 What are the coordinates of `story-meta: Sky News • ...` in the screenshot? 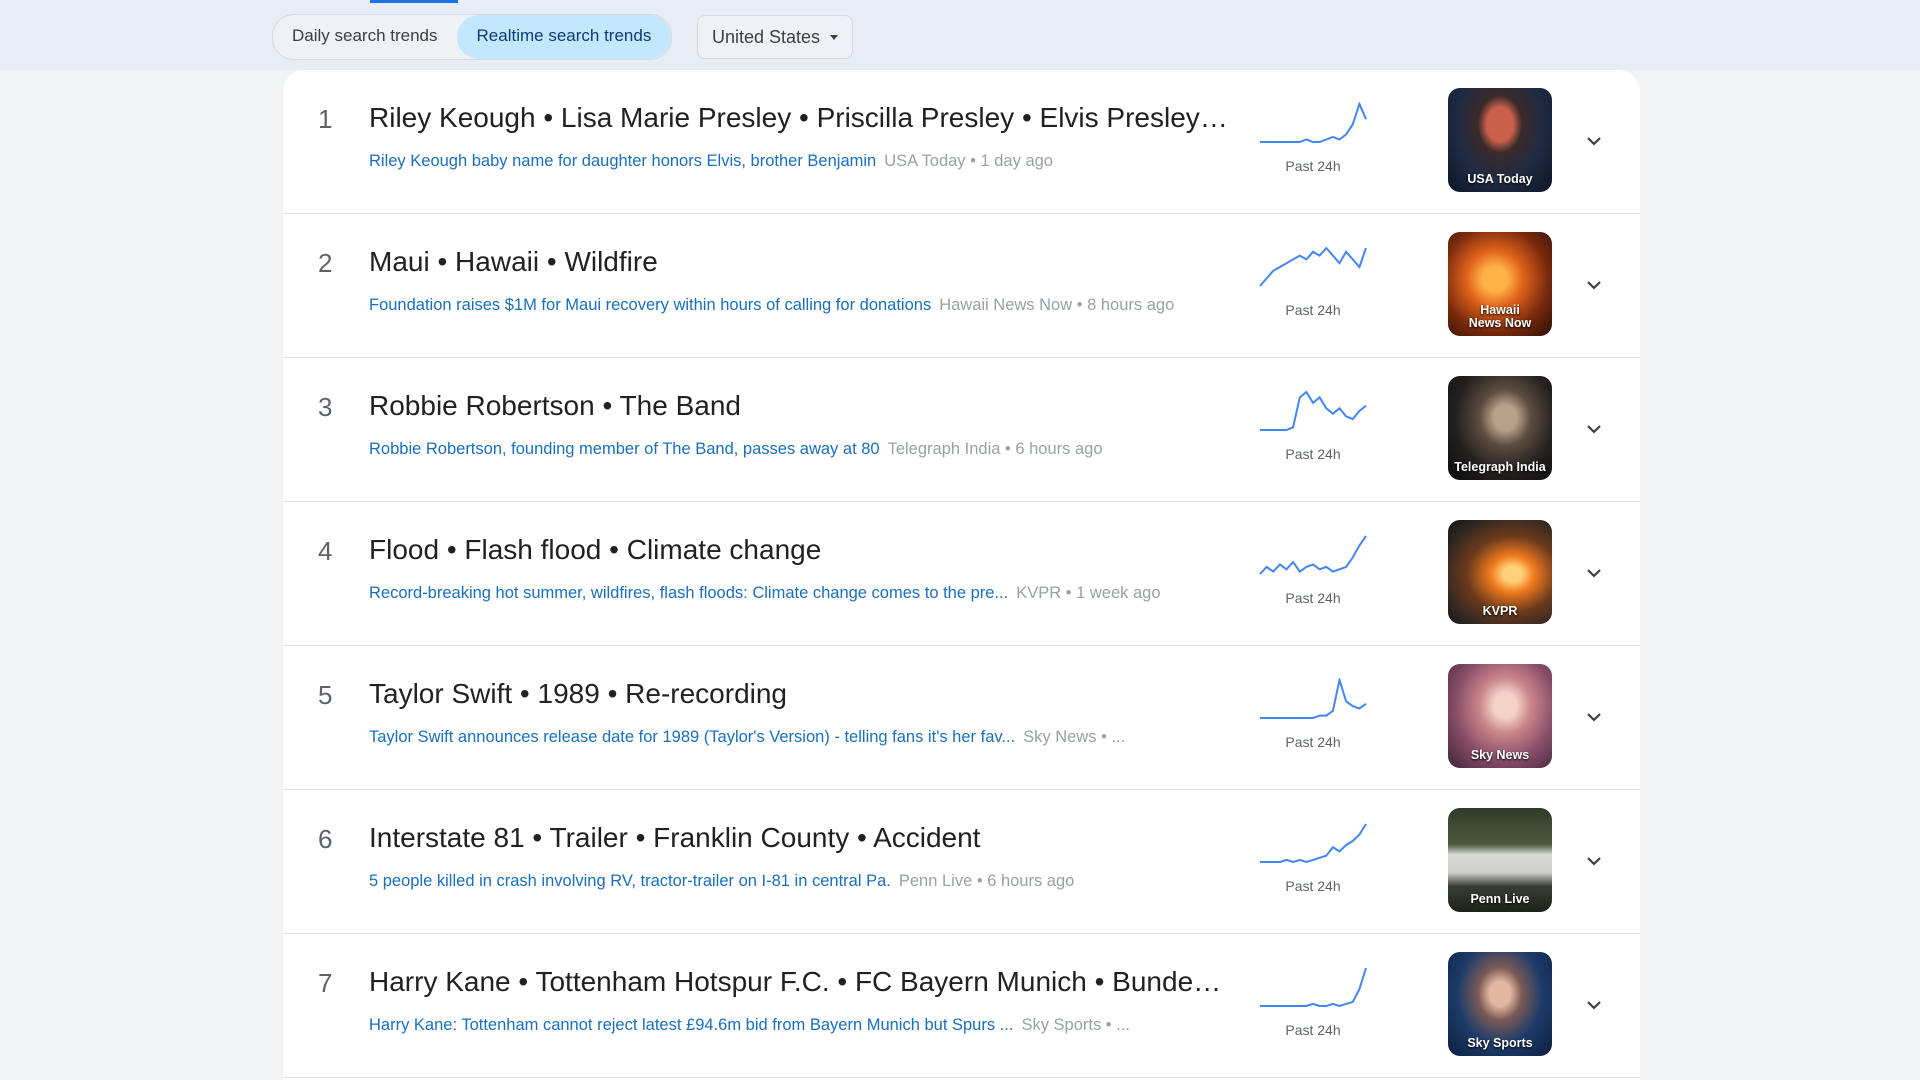 It's located at (1074, 737).